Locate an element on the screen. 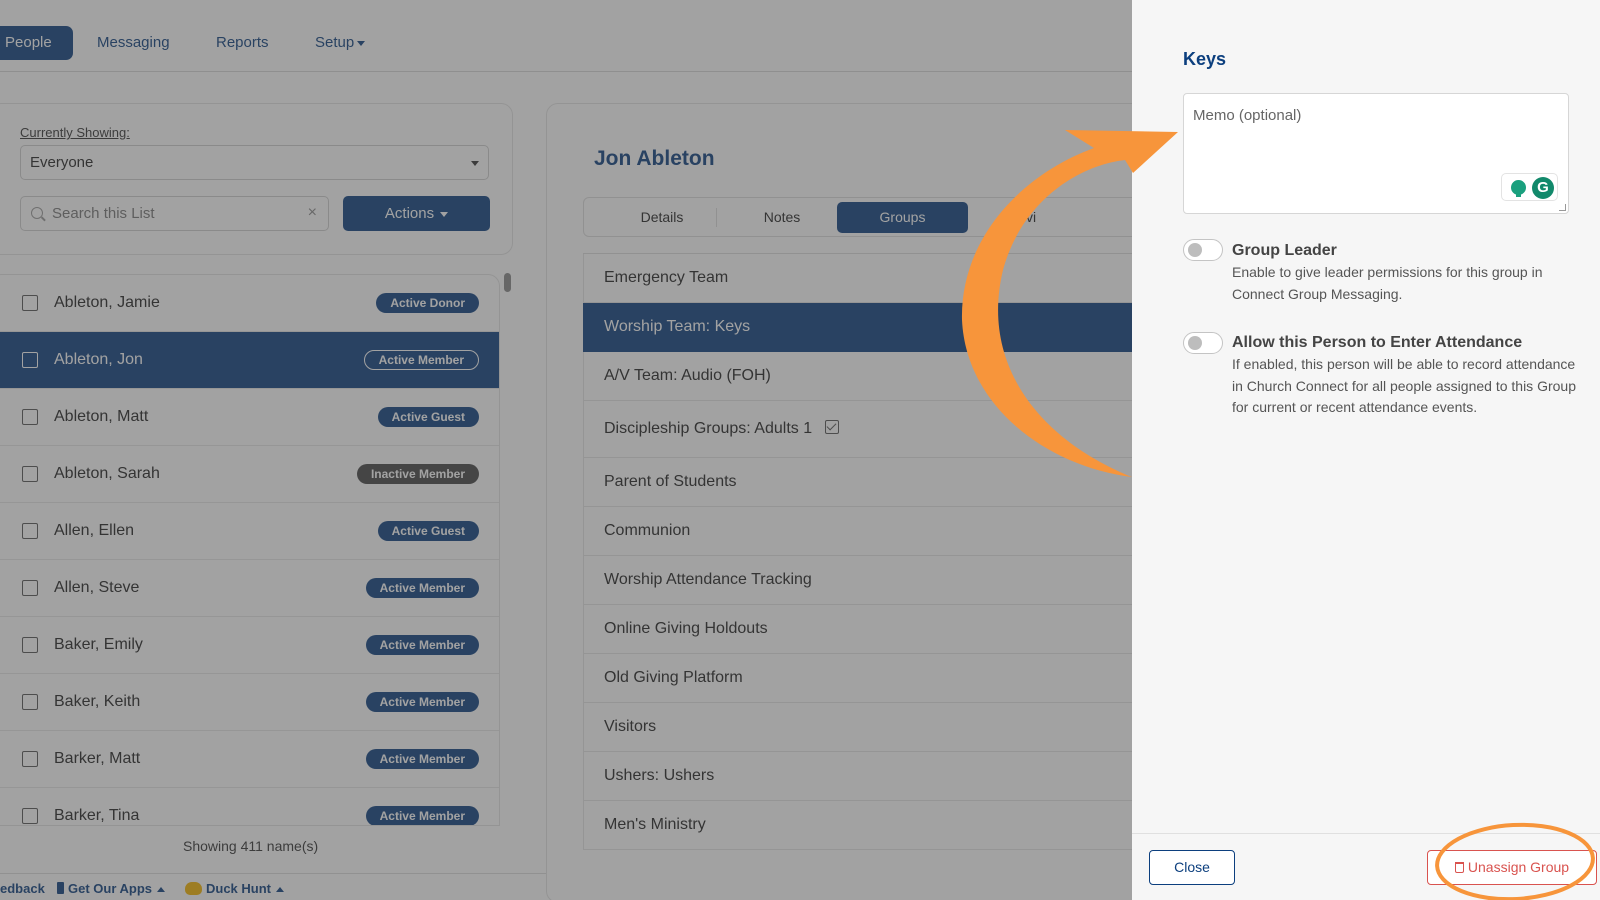 The image size is (1600, 900). unassign-group-label: Unassign Group is located at coordinates (1518, 867).